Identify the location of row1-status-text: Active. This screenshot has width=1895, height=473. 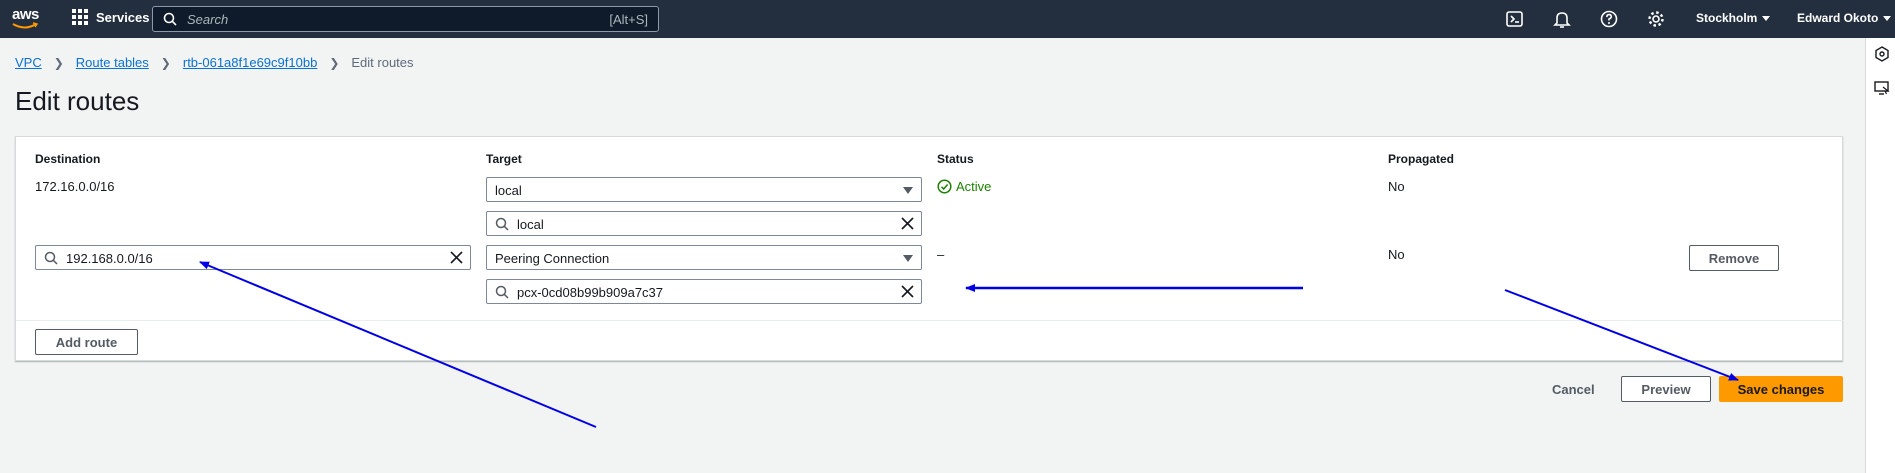
(974, 186).